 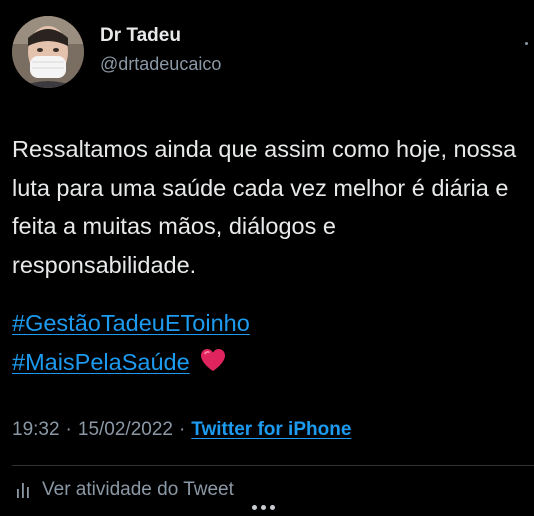 What do you see at coordinates (36, 429) in the screenshot?
I see `tweet-time: 19:32` at bounding box center [36, 429].